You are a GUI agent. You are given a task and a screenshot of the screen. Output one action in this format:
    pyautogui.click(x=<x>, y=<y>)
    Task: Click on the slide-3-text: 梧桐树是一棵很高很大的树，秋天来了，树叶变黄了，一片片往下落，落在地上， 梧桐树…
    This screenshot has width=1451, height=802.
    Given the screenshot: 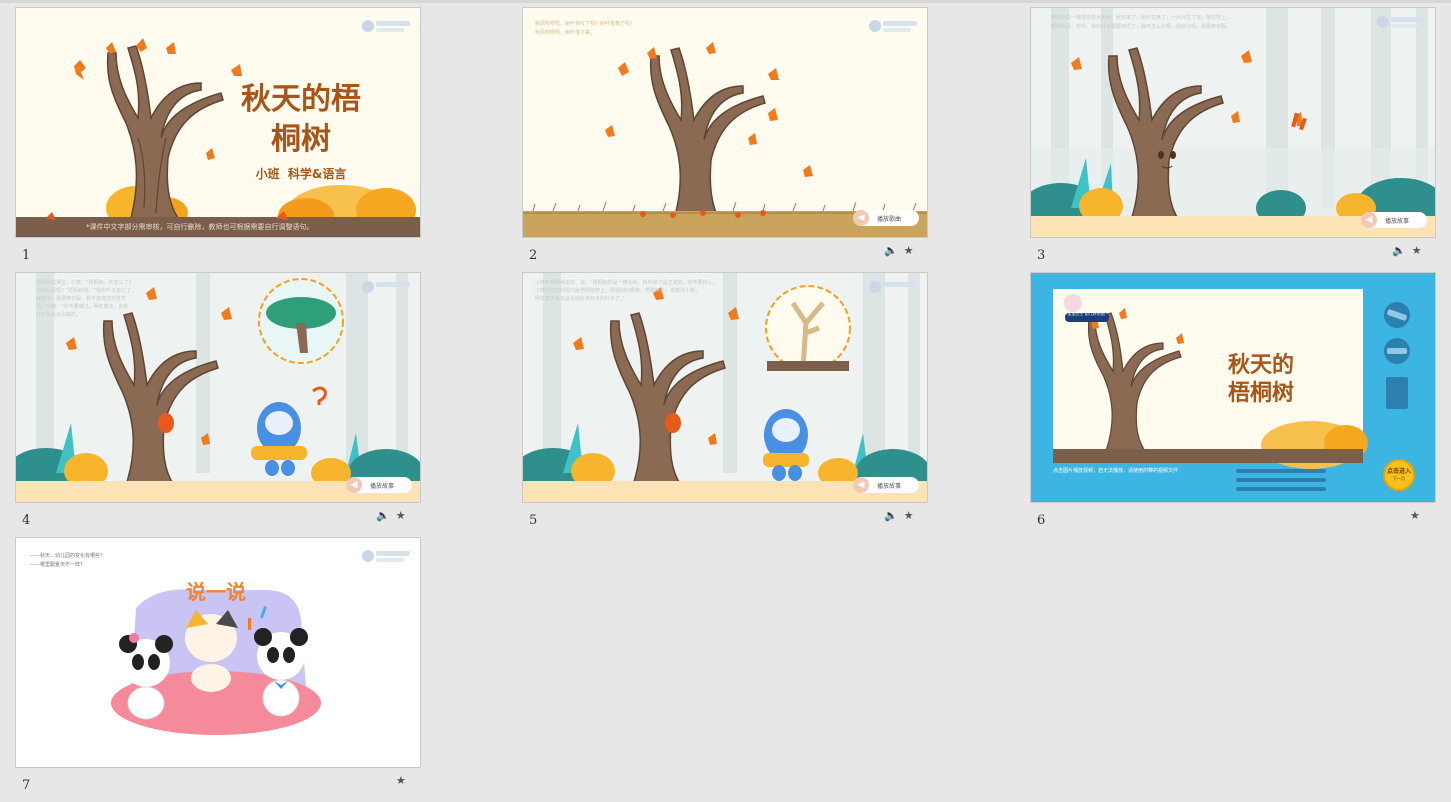 What is the action you would take?
    pyautogui.click(x=1211, y=23)
    